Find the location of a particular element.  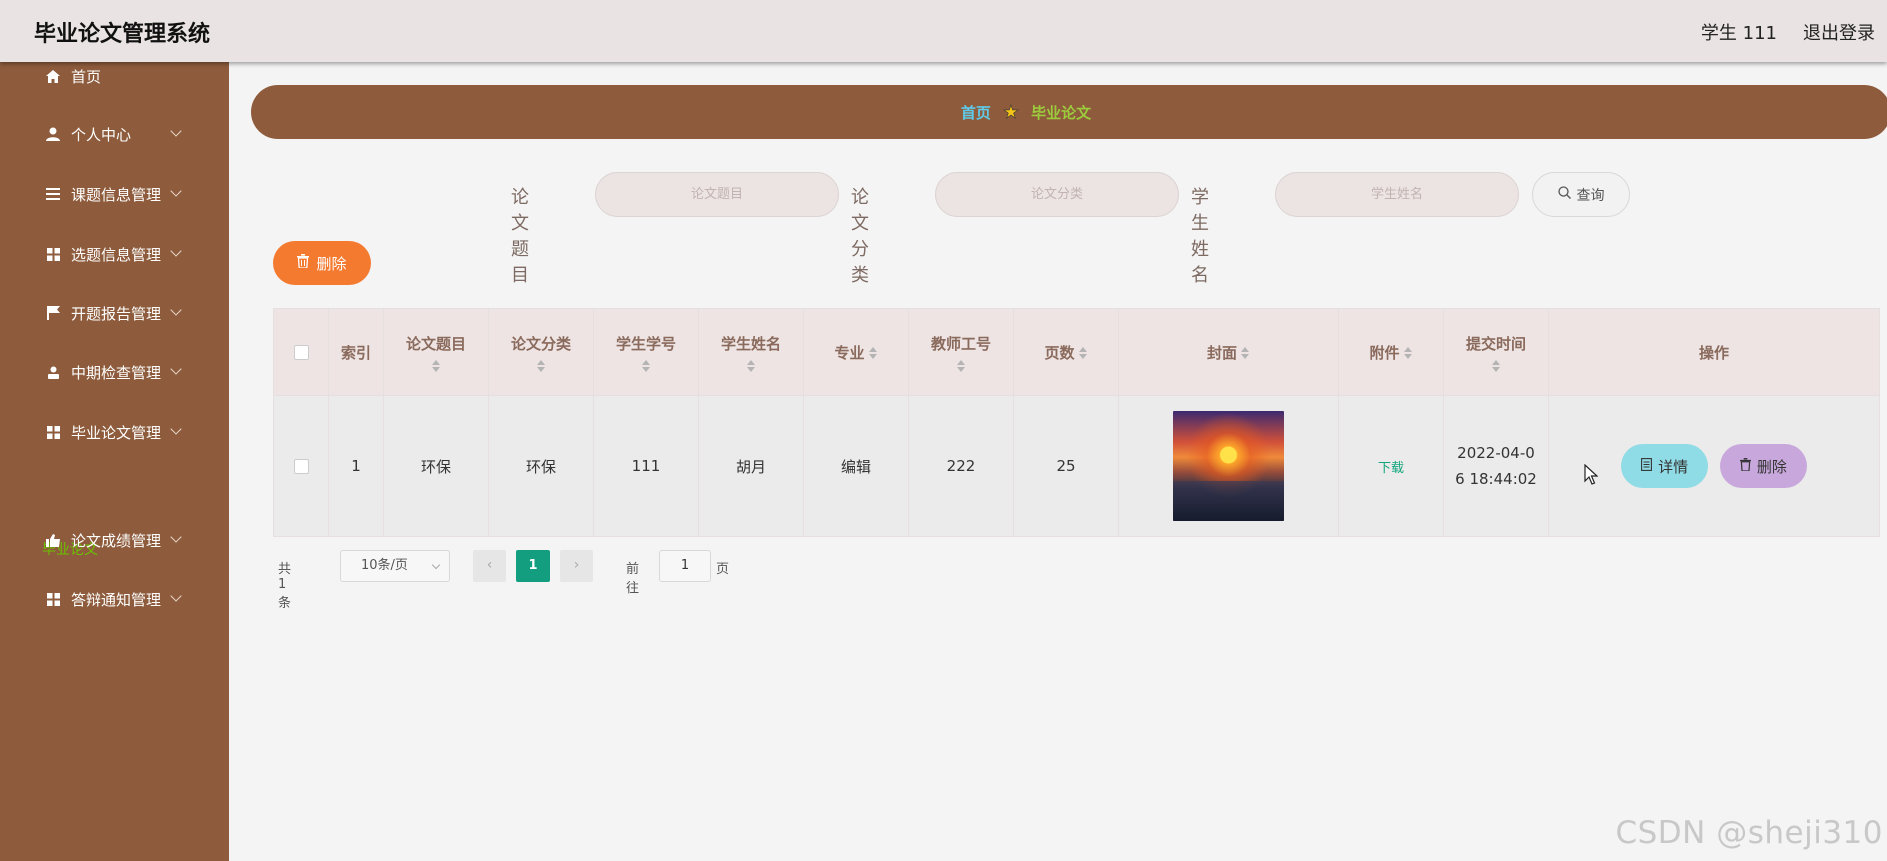

logout-link: 退出登录 is located at coordinates (1839, 32).